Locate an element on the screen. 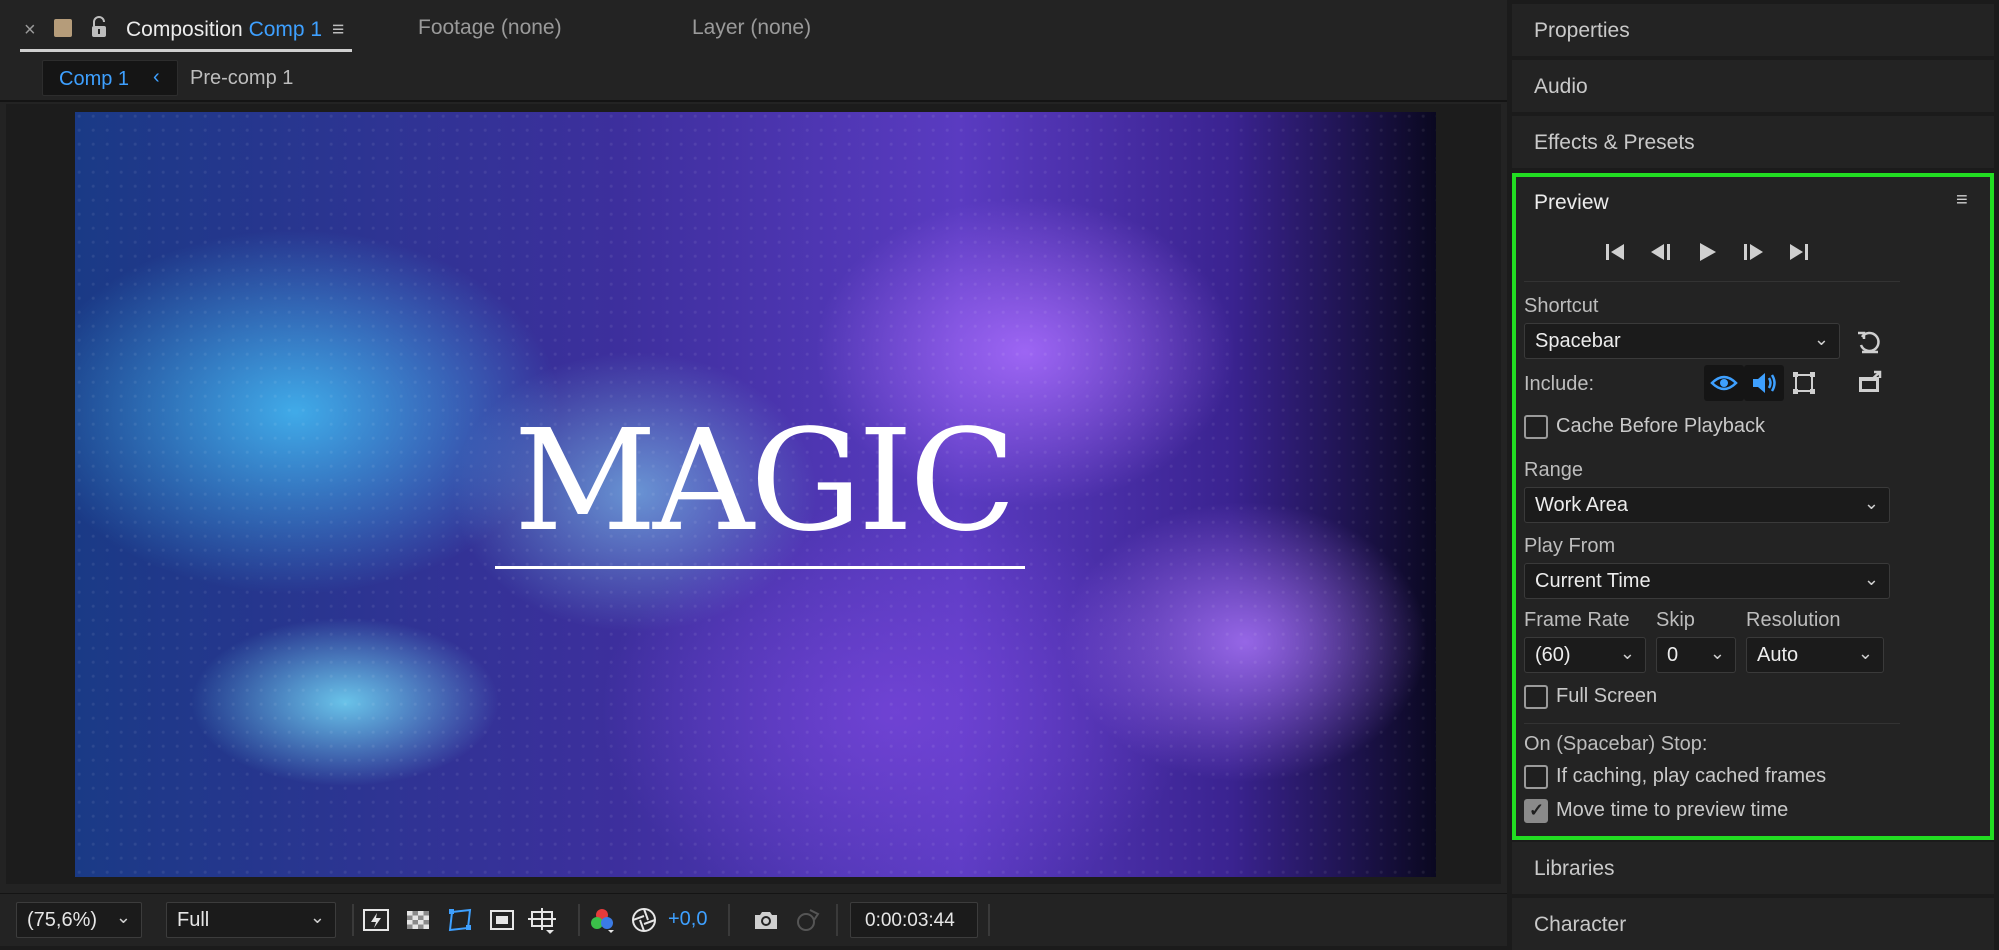 This screenshot has height=950, width=1999. snapshot-icon is located at coordinates (766, 920).